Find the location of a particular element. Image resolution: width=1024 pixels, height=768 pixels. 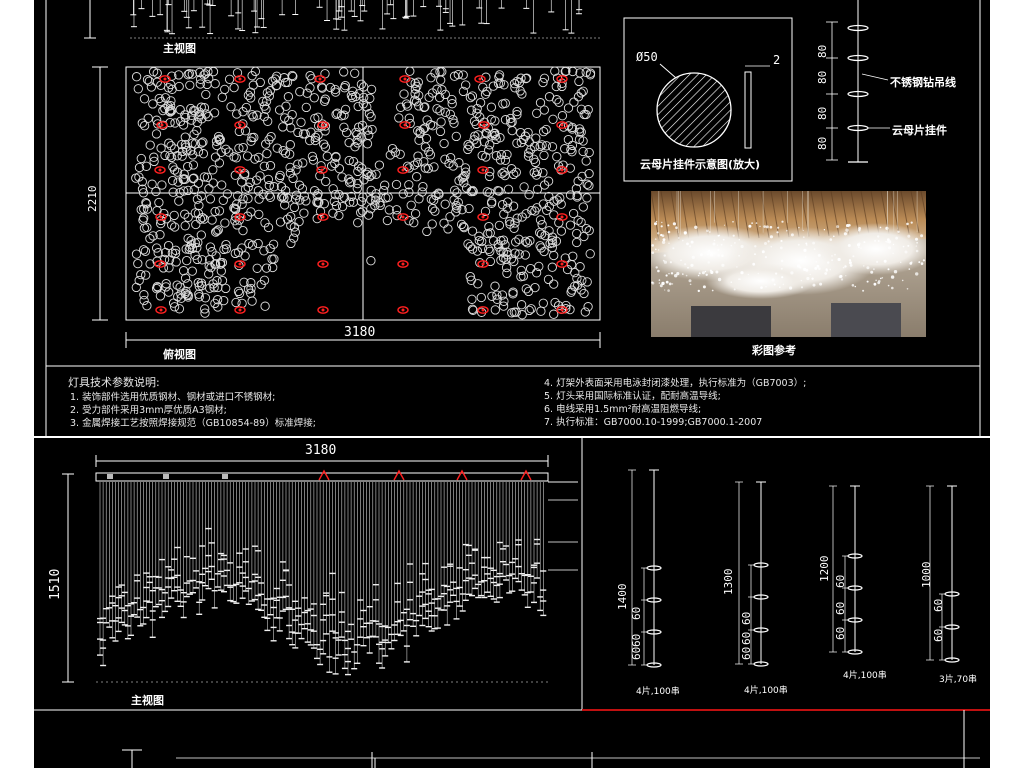

string4-spacing-2: 60 is located at coordinates (938, 635).